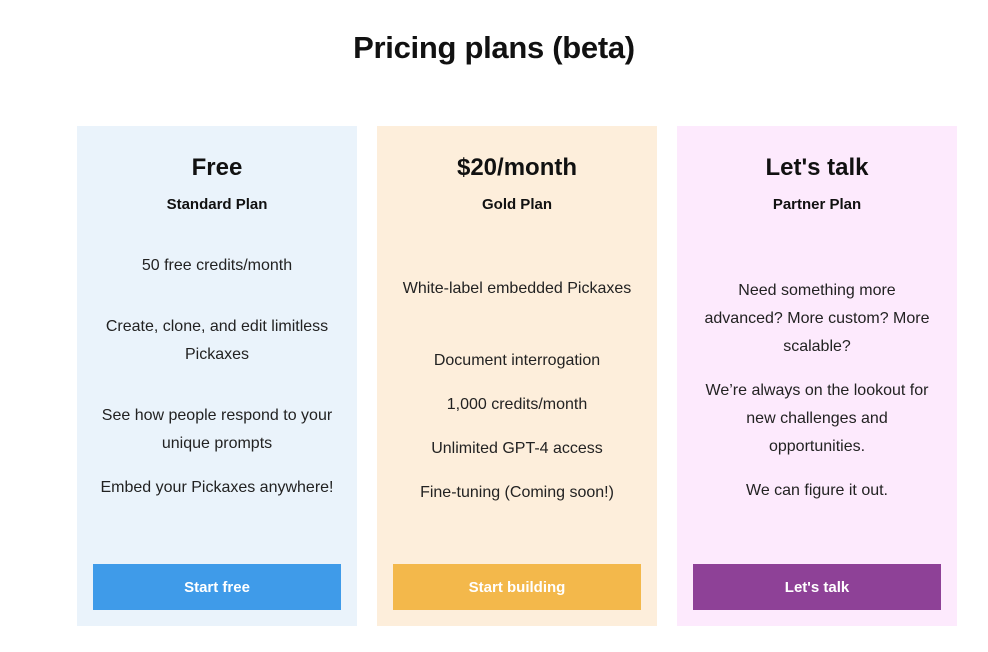 This screenshot has width=988, height=652. I want to click on plan-feature: 50 free credits/month, so click(217, 265).